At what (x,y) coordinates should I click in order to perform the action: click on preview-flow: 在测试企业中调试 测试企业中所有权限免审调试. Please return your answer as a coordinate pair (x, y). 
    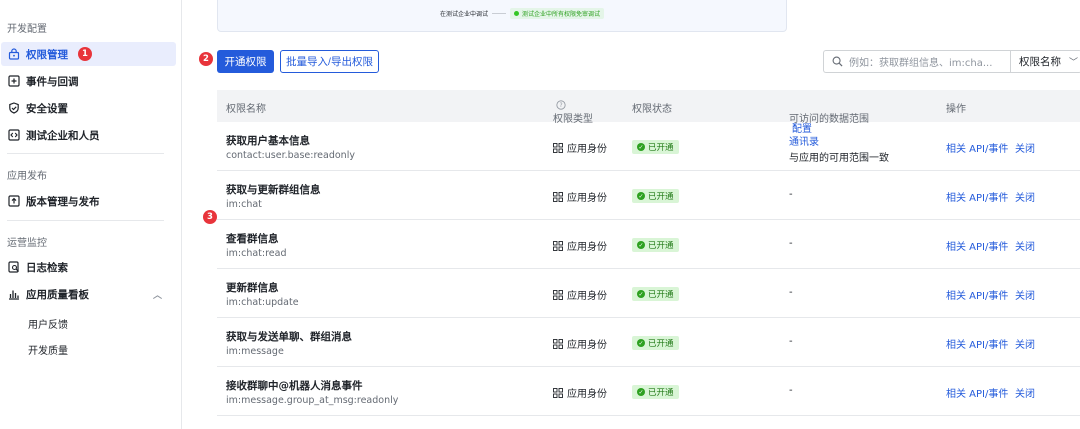
    Looking at the image, I should click on (522, 13).